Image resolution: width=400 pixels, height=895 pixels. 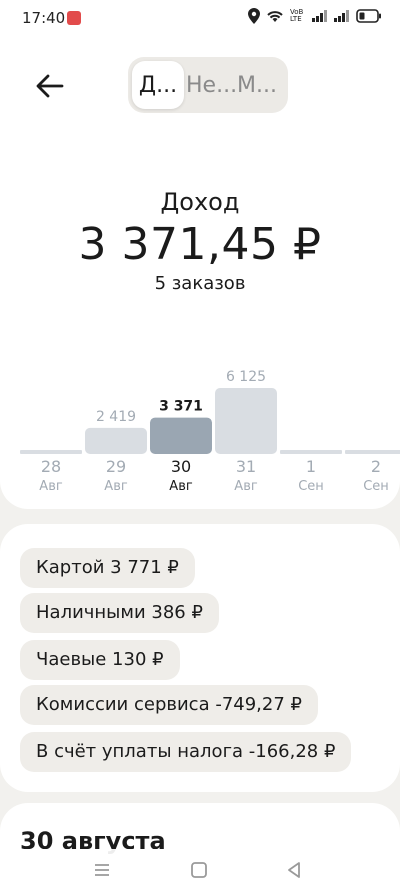 I want to click on bar-value-label: 3 371, so click(x=181, y=407).